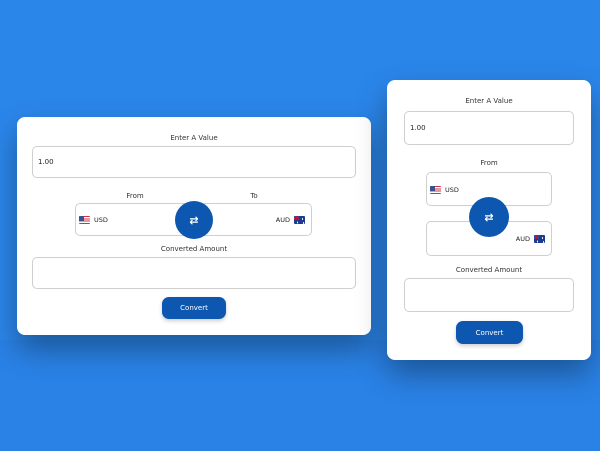  I want to click on to-label: To, so click(254, 196).